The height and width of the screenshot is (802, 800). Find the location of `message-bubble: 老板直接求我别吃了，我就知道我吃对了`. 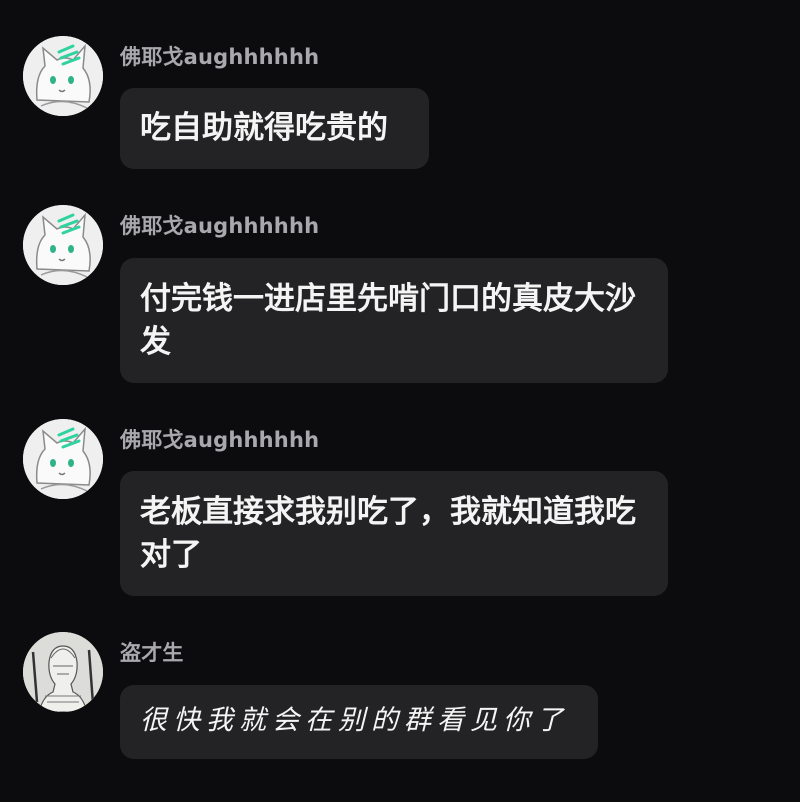

message-bubble: 老板直接求我别吃了，我就知道我吃对了 is located at coordinates (394, 533).